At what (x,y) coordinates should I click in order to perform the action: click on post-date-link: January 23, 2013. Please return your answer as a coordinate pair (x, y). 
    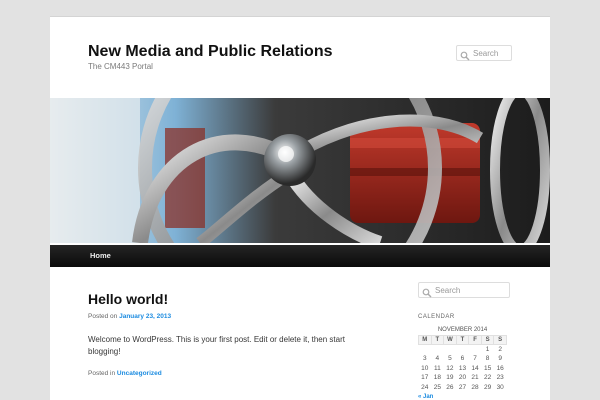
    Looking at the image, I should click on (145, 316).